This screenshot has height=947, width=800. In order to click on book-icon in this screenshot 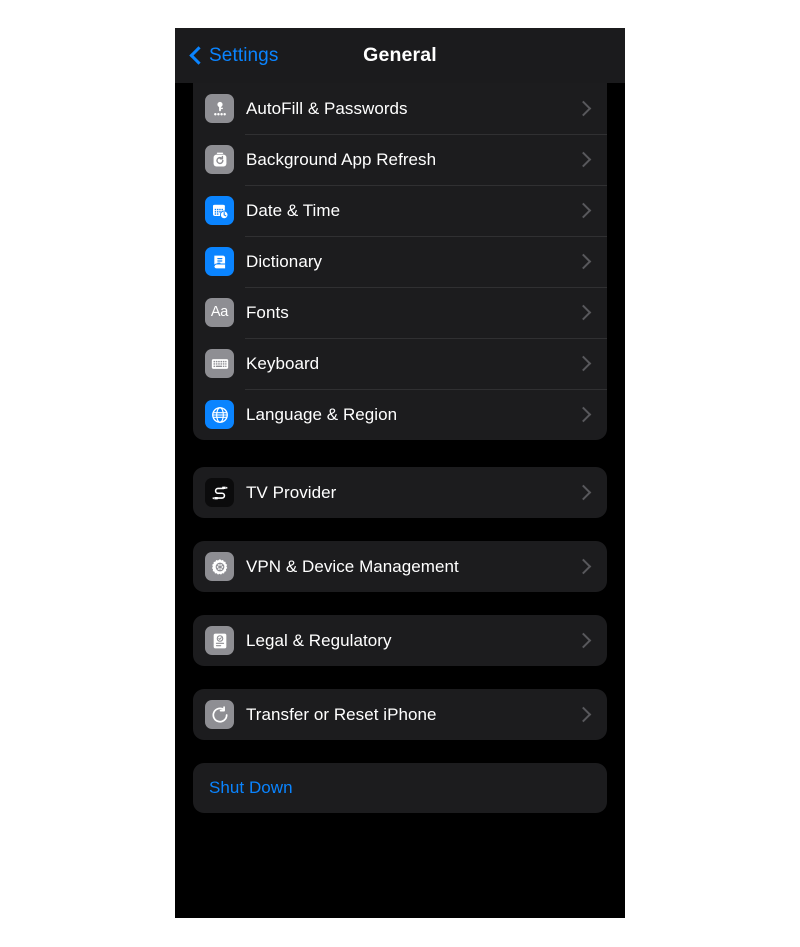, I will do `click(219, 261)`.